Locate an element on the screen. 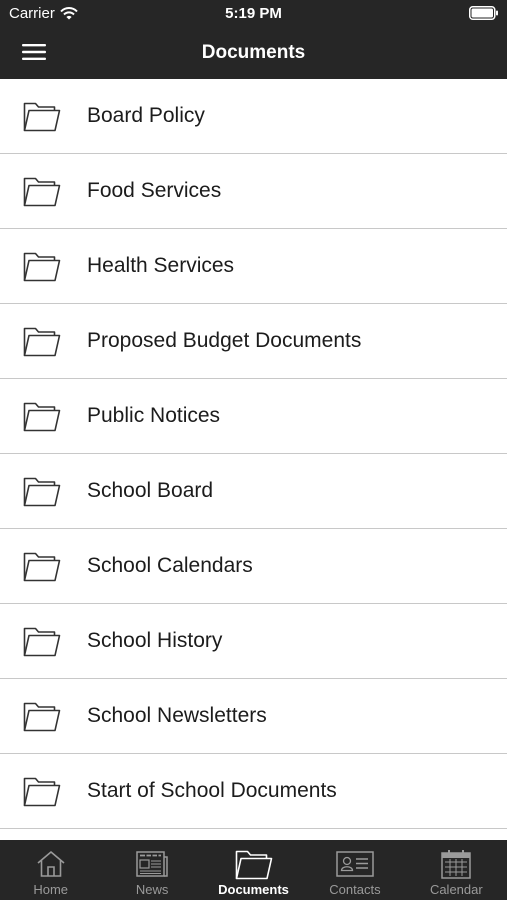 Image resolution: width=507 pixels, height=900 pixels. tab-news: News is located at coordinates (151, 870).